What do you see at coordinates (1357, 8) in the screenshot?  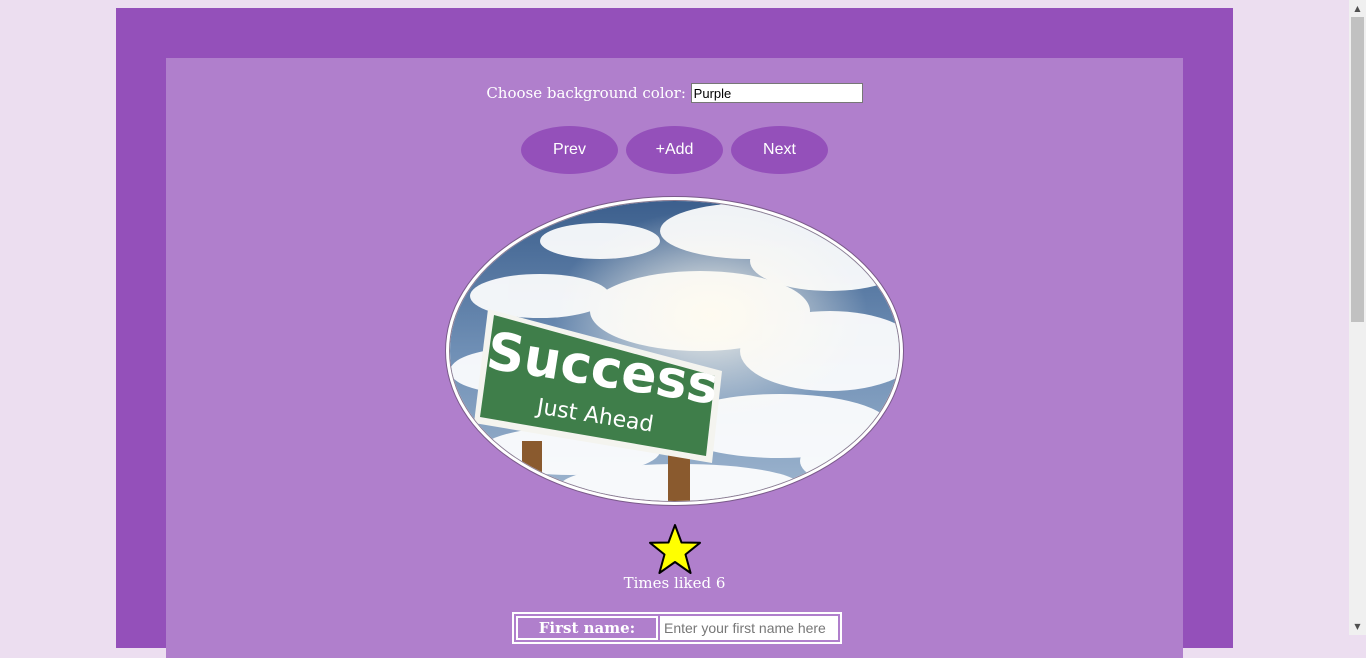 I see `scroll-up-arrow-icon: ▲` at bounding box center [1357, 8].